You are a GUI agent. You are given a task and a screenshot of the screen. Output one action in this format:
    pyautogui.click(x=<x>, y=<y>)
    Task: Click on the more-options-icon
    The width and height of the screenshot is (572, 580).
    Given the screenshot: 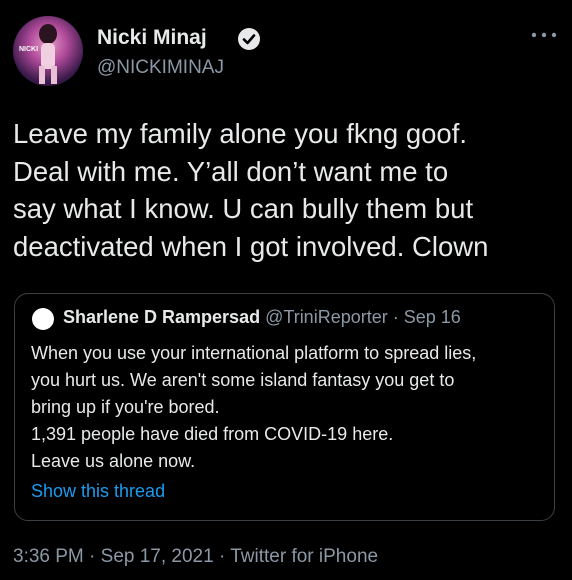 What is the action you would take?
    pyautogui.click(x=544, y=35)
    